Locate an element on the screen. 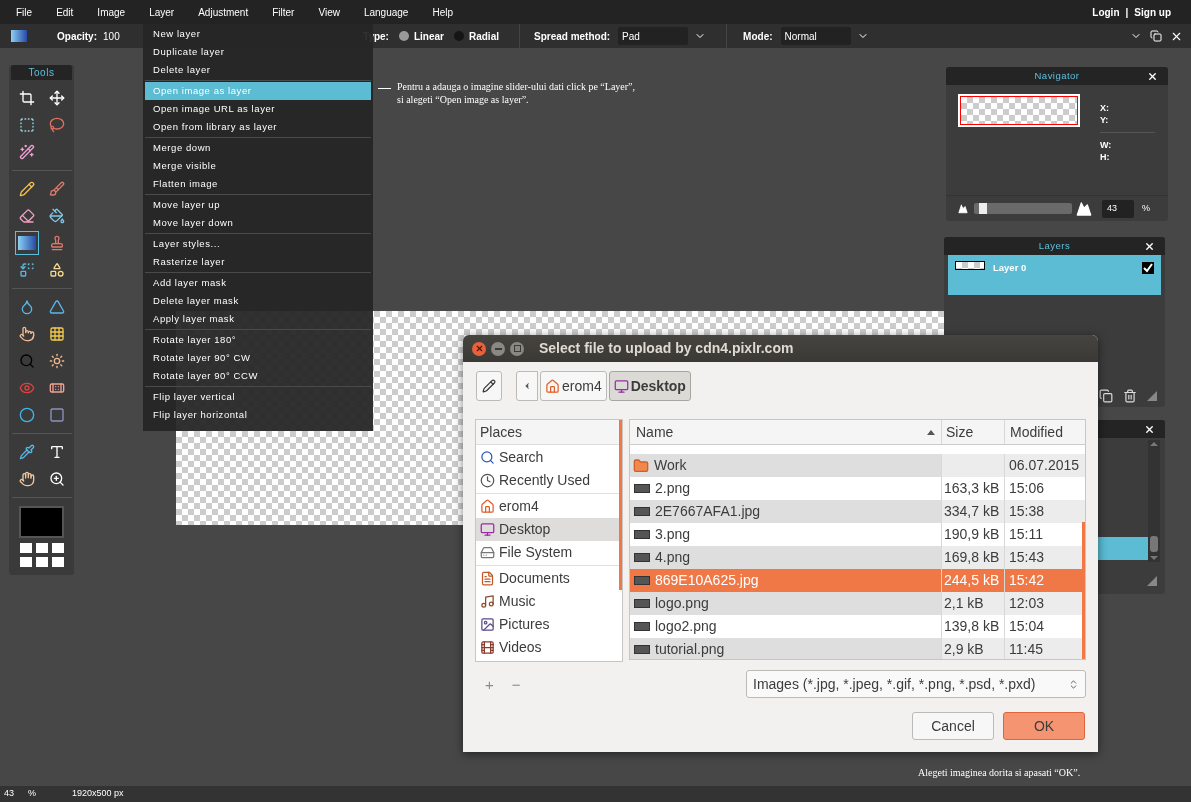  menu-option: Rotate layer 90° CCW is located at coordinates (258, 376).